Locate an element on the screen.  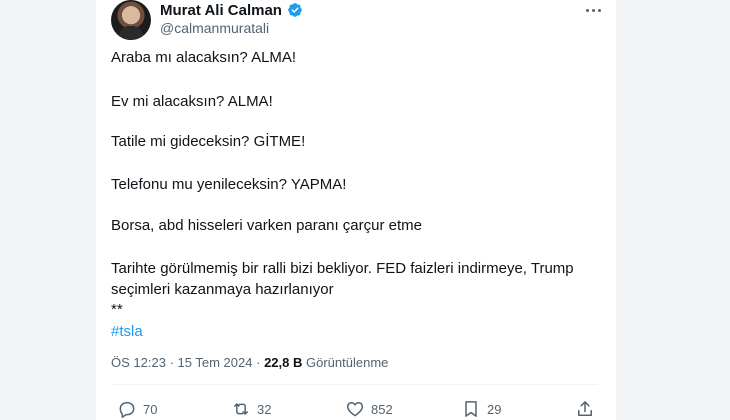
hashtag-link: #tsla is located at coordinates (127, 332).